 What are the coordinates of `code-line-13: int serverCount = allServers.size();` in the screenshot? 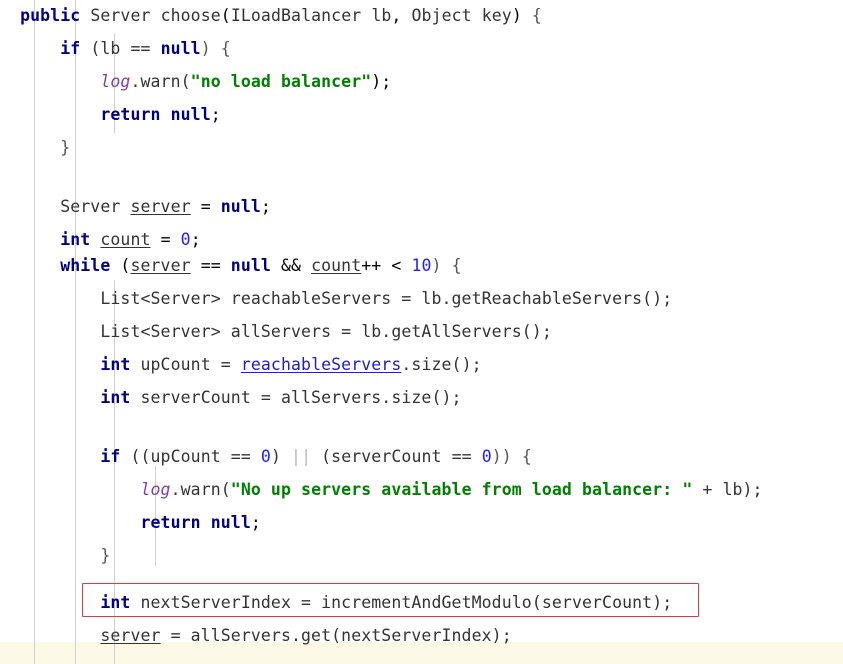 It's located at (421, 397).